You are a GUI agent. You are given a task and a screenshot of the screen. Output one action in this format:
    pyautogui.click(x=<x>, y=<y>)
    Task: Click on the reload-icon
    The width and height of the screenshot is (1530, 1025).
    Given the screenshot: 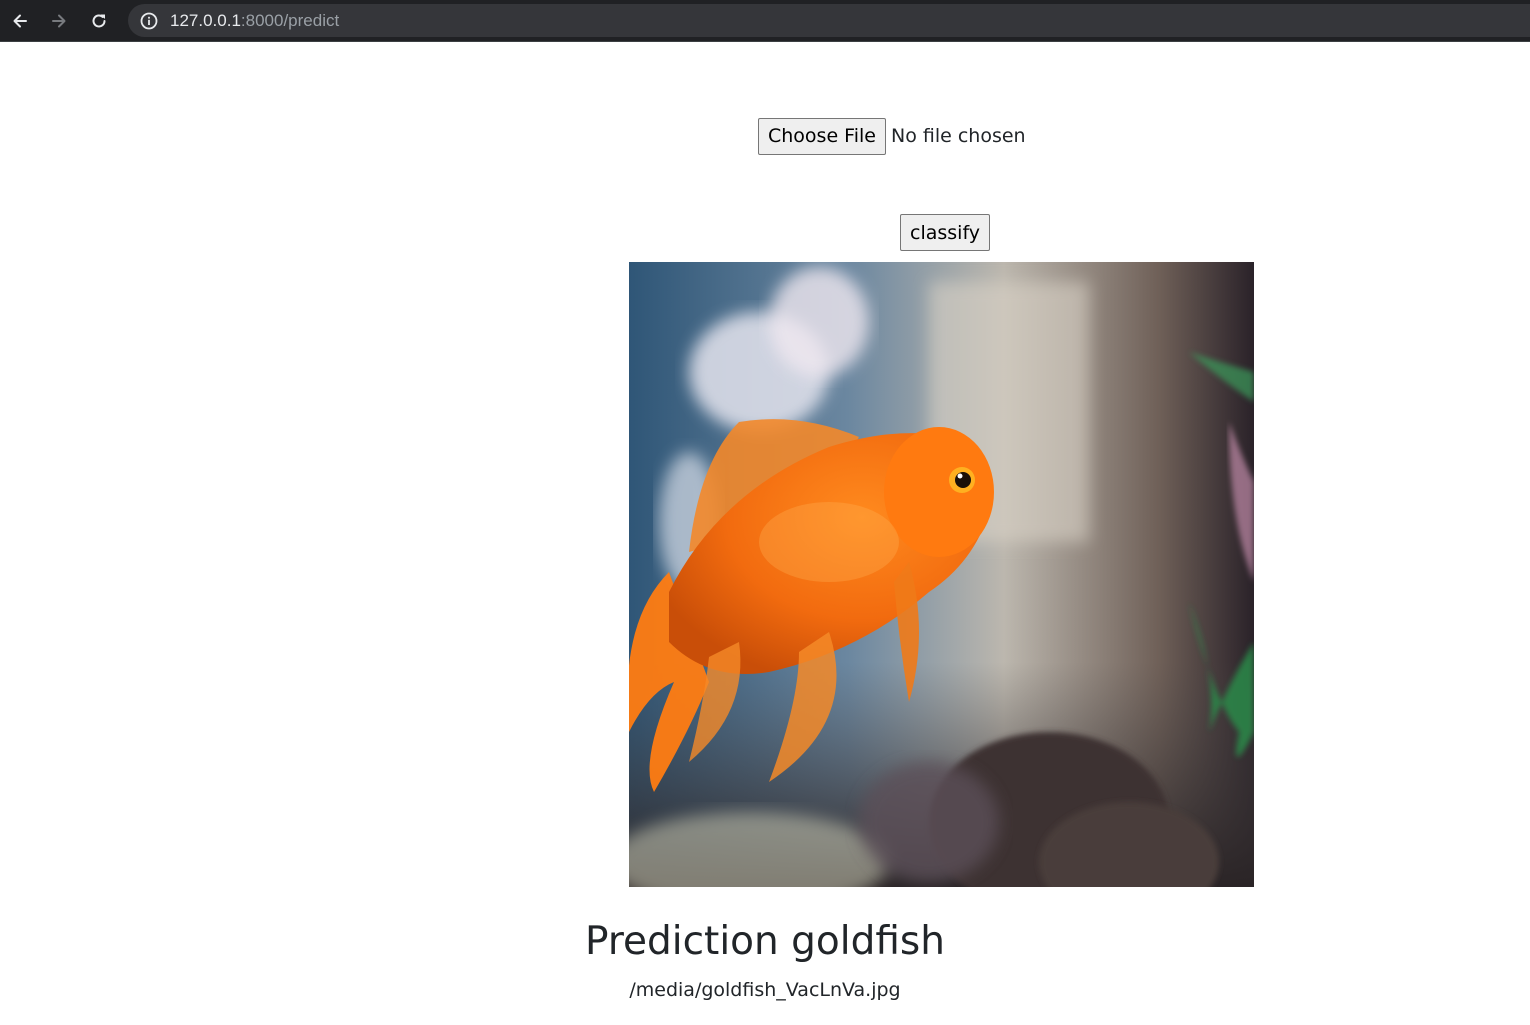 What is the action you would take?
    pyautogui.click(x=99, y=21)
    